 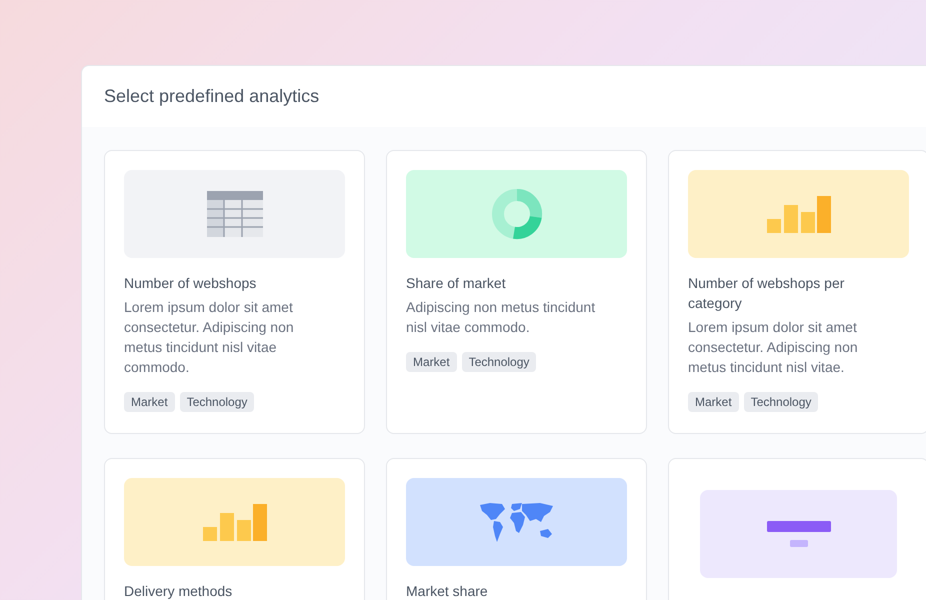 I want to click on banner-icon, so click(x=798, y=534).